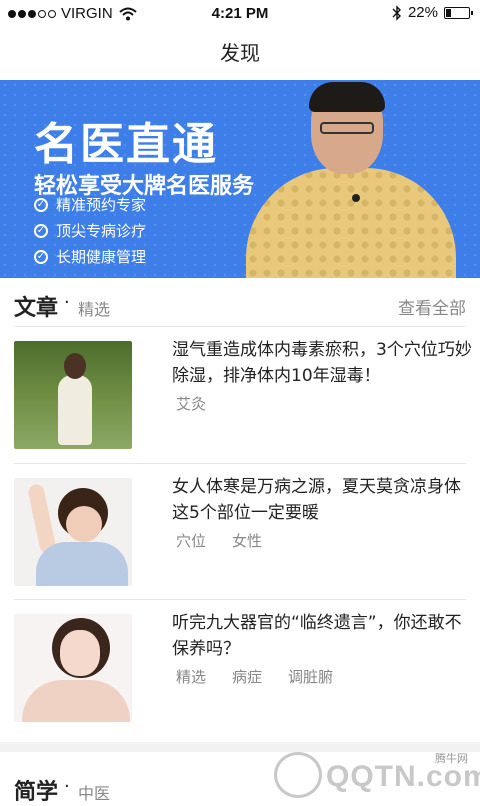 The height and width of the screenshot is (806, 480). Describe the element at coordinates (240, 14) in the screenshot. I see `status-bar: VIRGIN 4:21 PM 22%` at that location.